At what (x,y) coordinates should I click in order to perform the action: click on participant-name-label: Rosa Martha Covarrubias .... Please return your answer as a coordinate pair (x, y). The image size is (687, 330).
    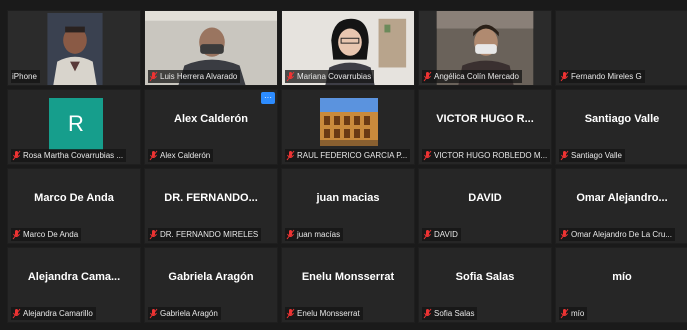
    Looking at the image, I should click on (69, 155).